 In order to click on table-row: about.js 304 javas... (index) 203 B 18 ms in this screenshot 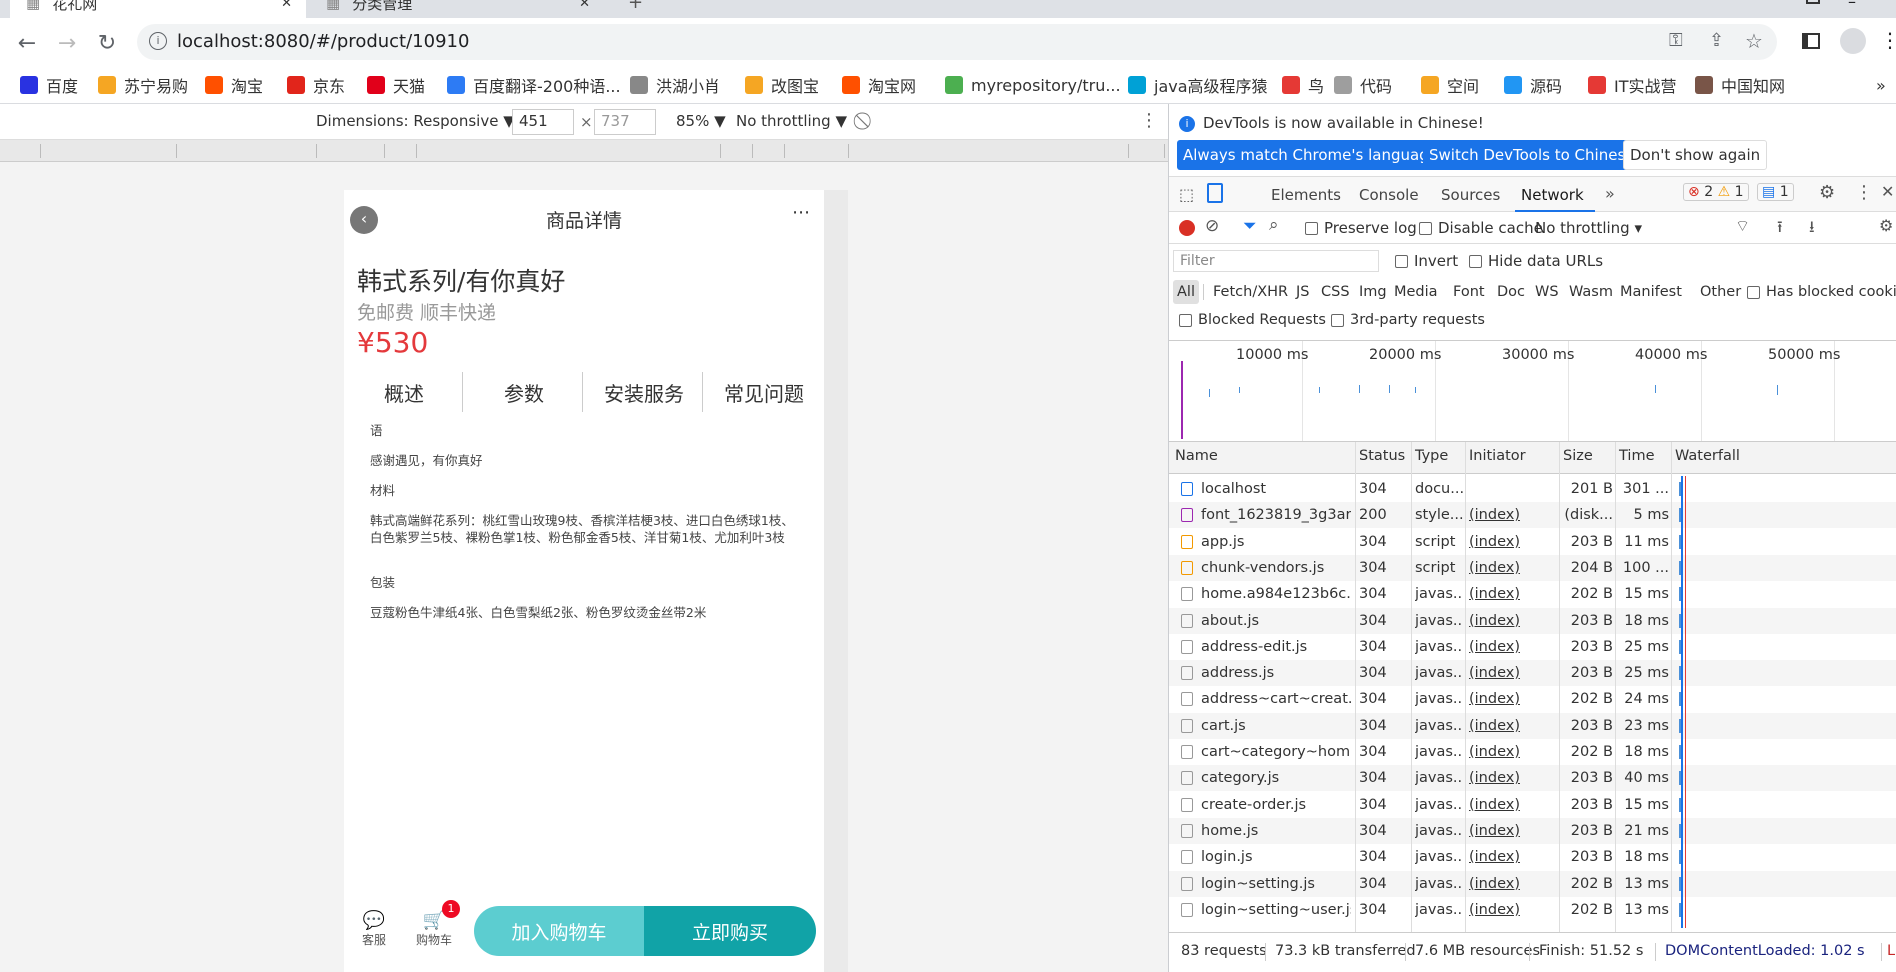, I will do `click(1532, 620)`.